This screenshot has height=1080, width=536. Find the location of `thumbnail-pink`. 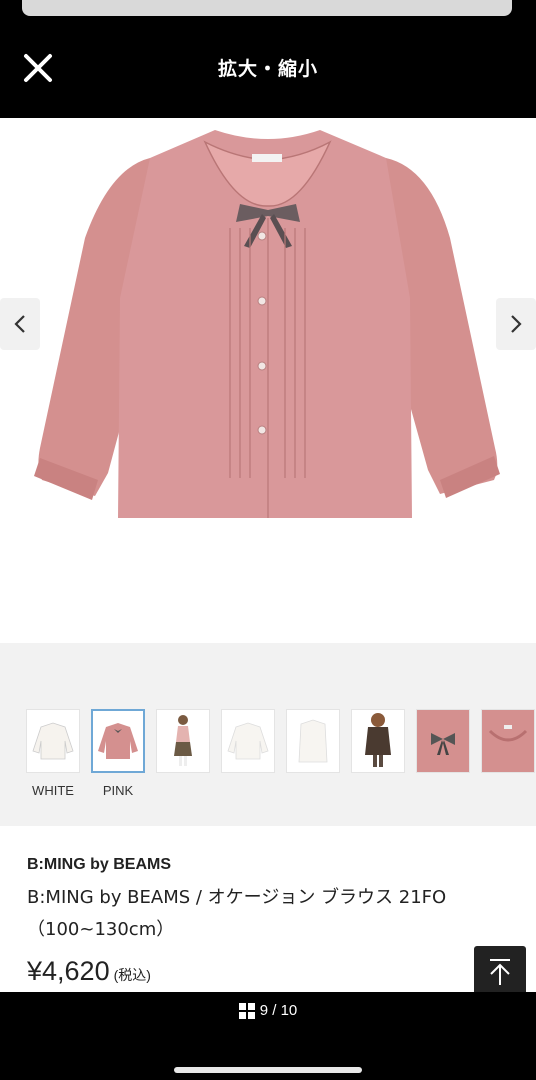

thumbnail-pink is located at coordinates (118, 741).